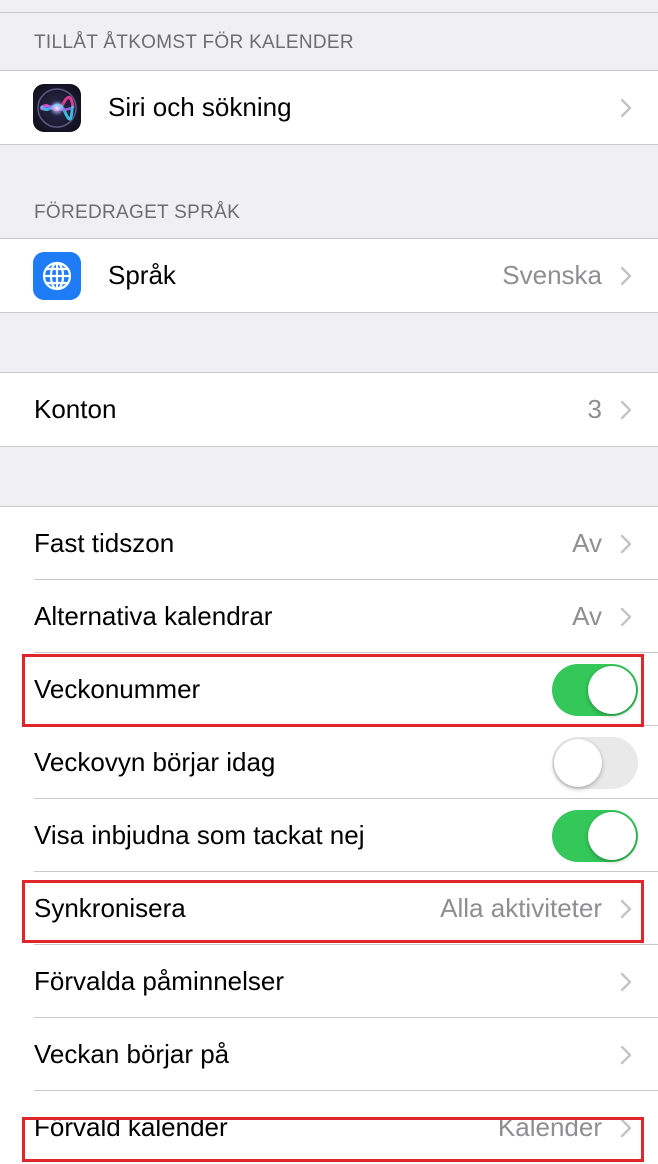  What do you see at coordinates (75, 409) in the screenshot?
I see `accounts-label: Konton` at bounding box center [75, 409].